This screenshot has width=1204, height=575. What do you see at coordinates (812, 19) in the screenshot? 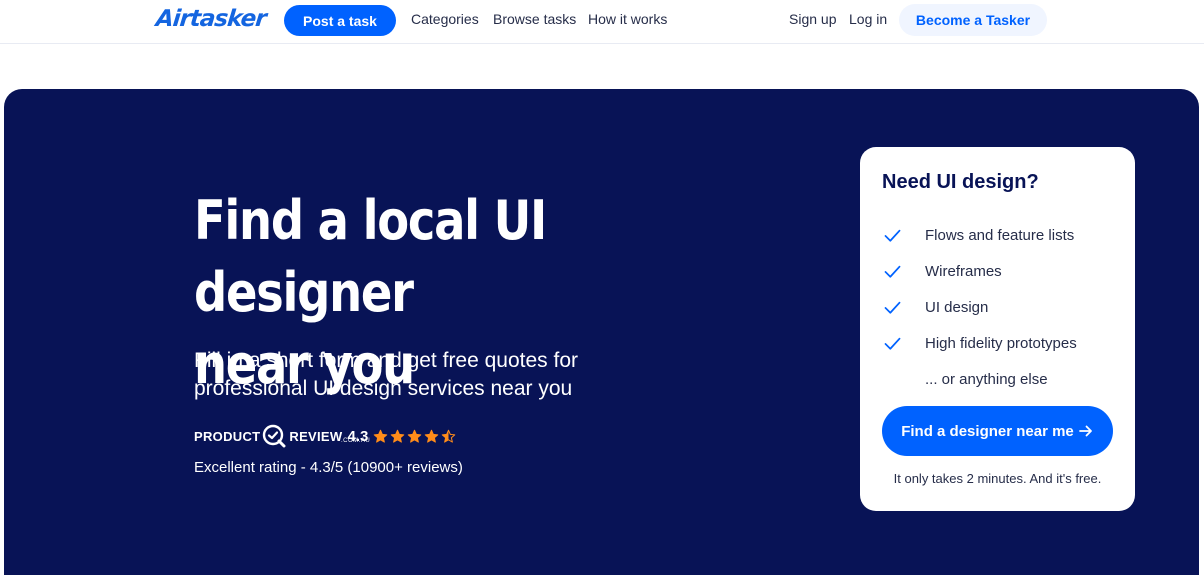
I see `sign-up-link: Sign up` at bounding box center [812, 19].